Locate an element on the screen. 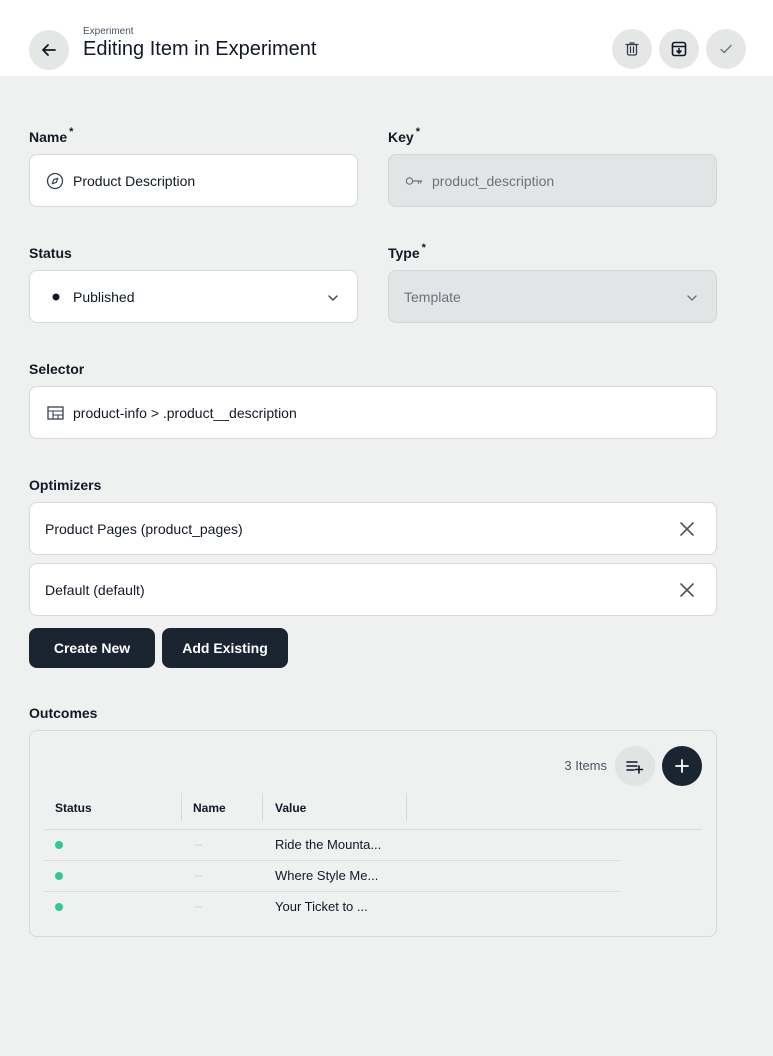 Image resolution: width=773 pixels, height=1056 pixels. save-button is located at coordinates (726, 49).